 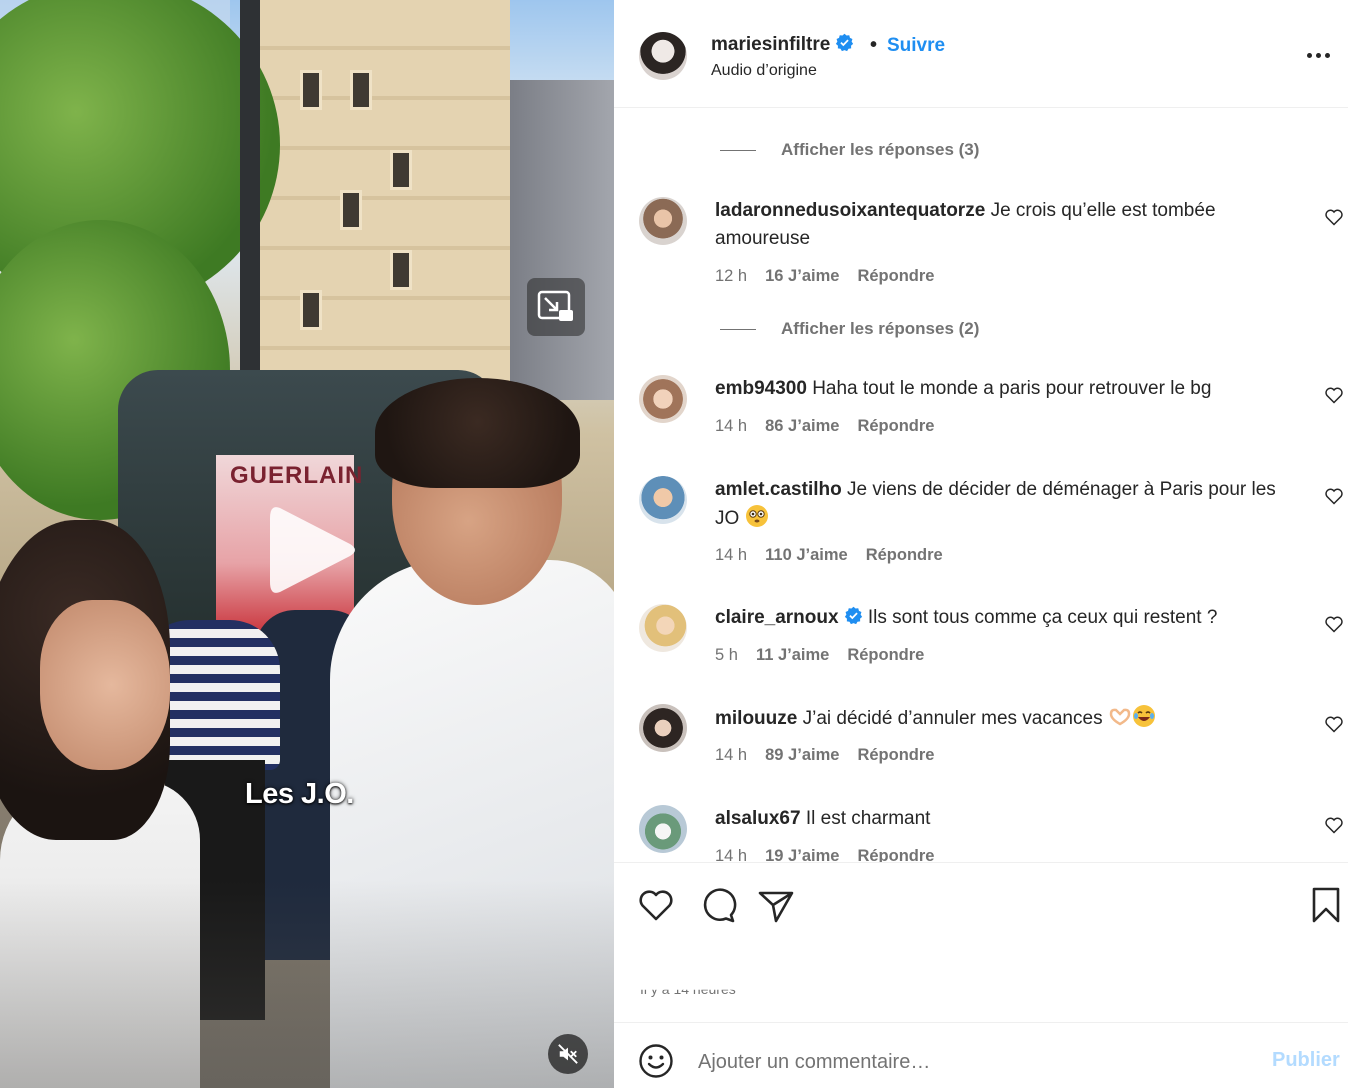 I want to click on video-ground, so click(x=307, y=984).